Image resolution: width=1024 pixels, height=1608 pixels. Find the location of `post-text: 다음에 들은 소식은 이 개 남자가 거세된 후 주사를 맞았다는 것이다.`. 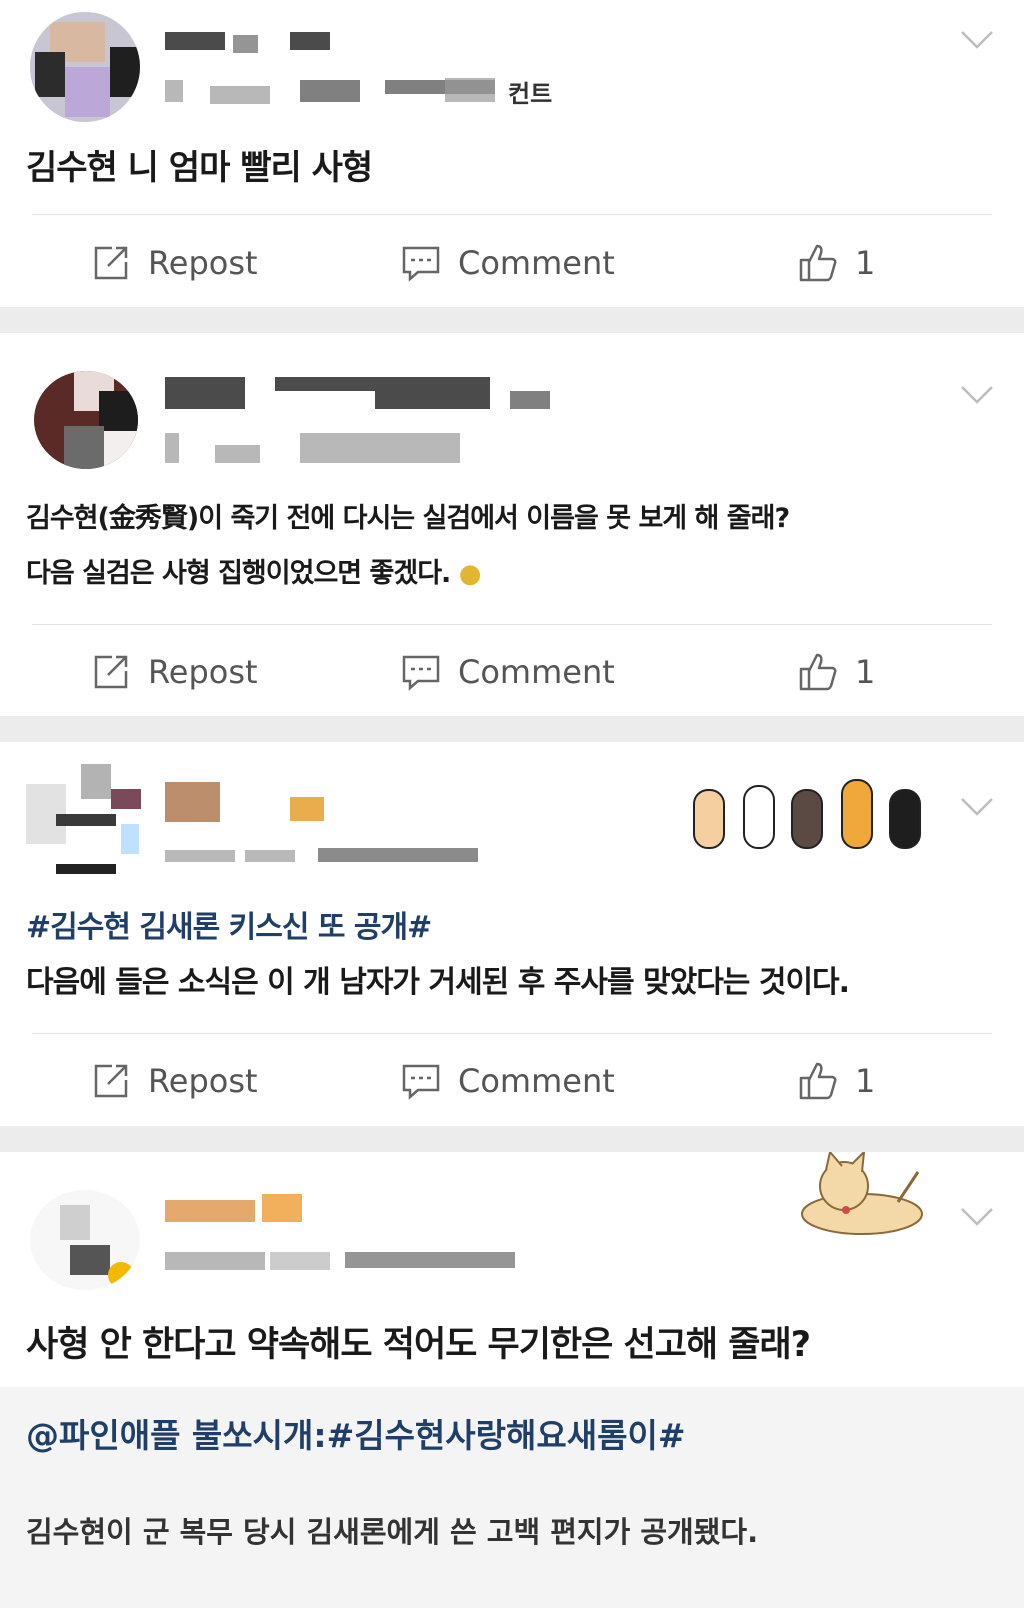

post-text: 다음에 들은 소식은 이 개 남자가 거세된 후 주사를 맞았다는 것이다. is located at coordinates (438, 982).